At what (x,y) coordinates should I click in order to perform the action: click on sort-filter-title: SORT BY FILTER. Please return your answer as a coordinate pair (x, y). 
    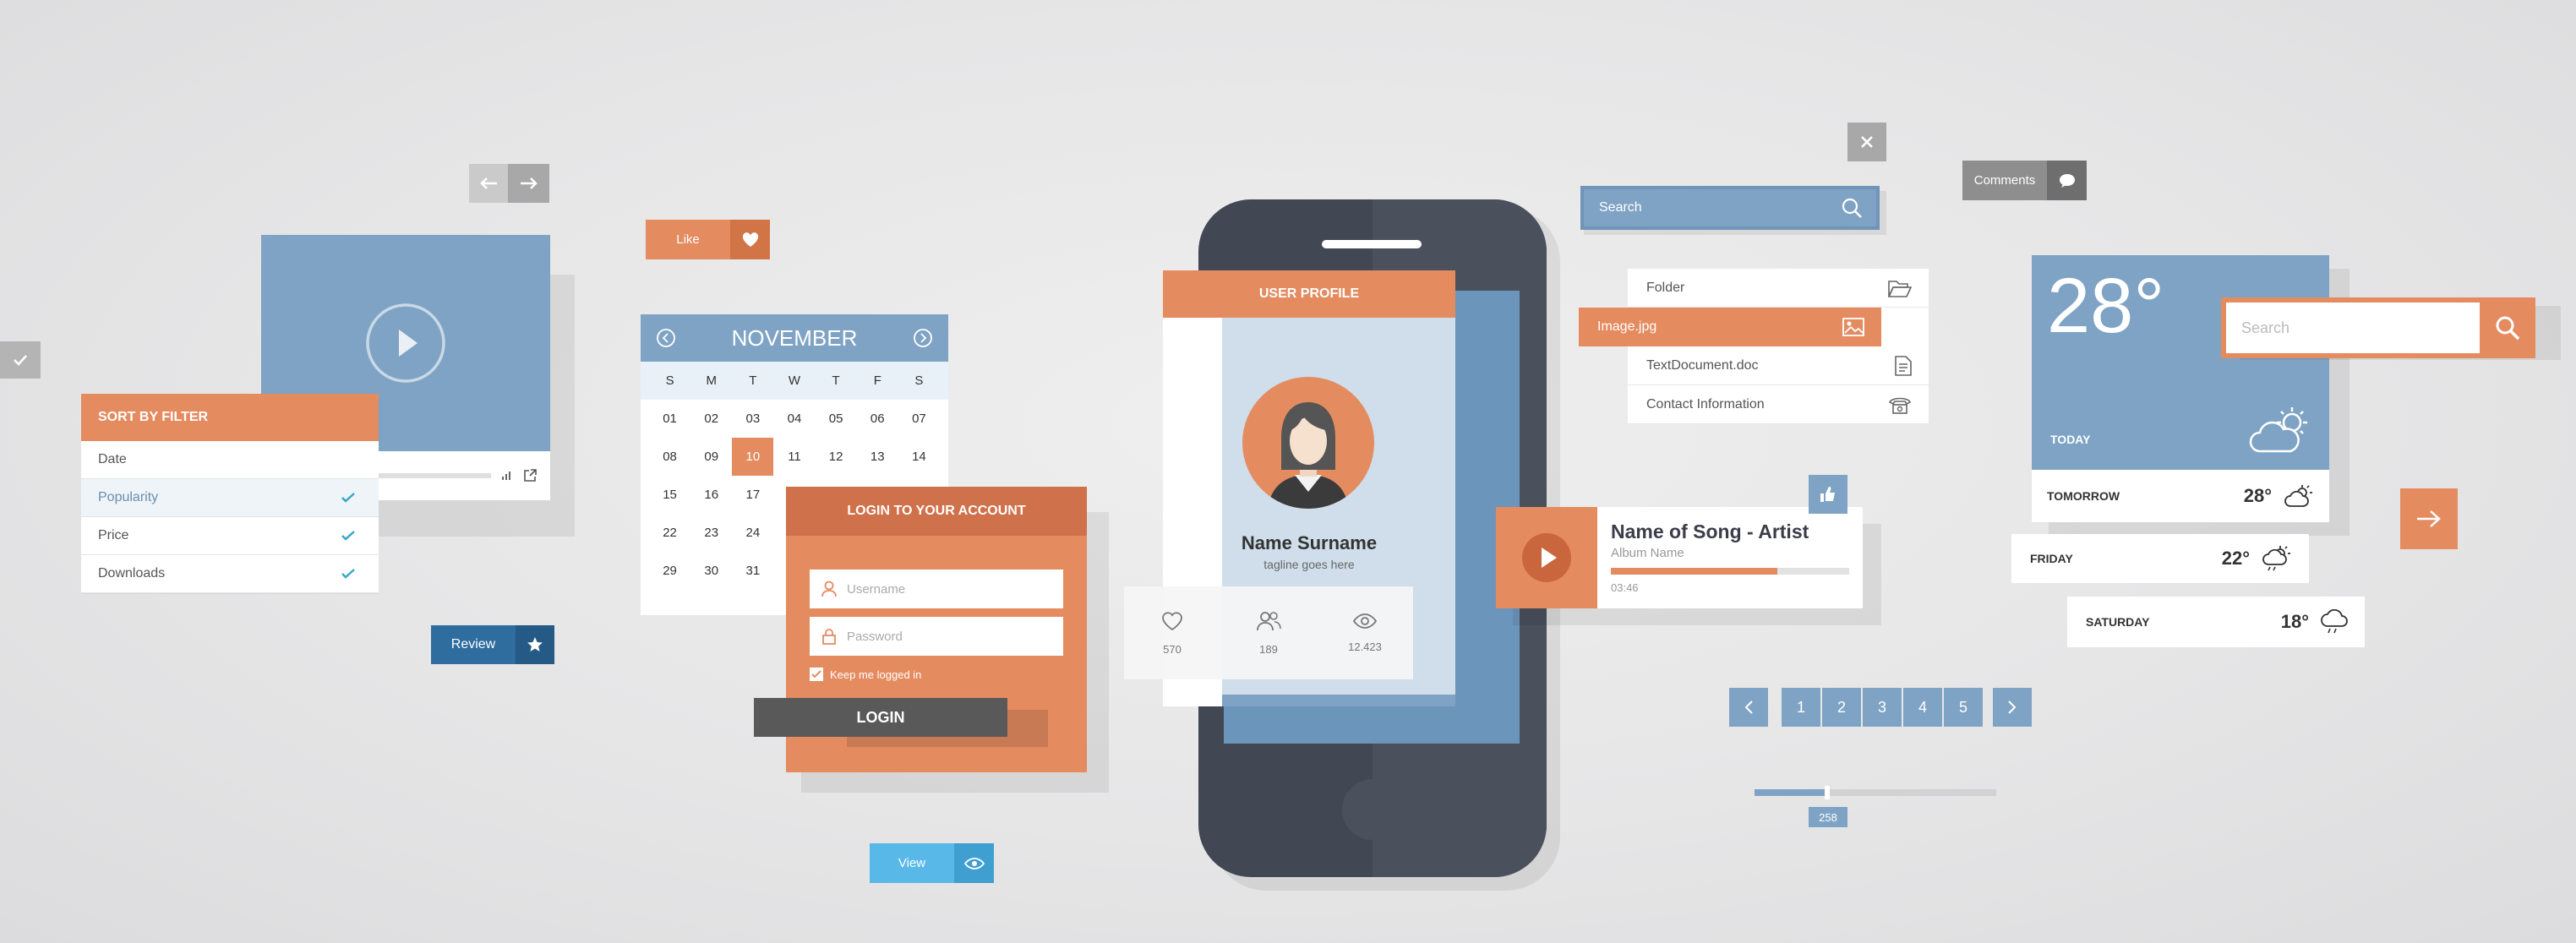
    Looking at the image, I should click on (230, 417).